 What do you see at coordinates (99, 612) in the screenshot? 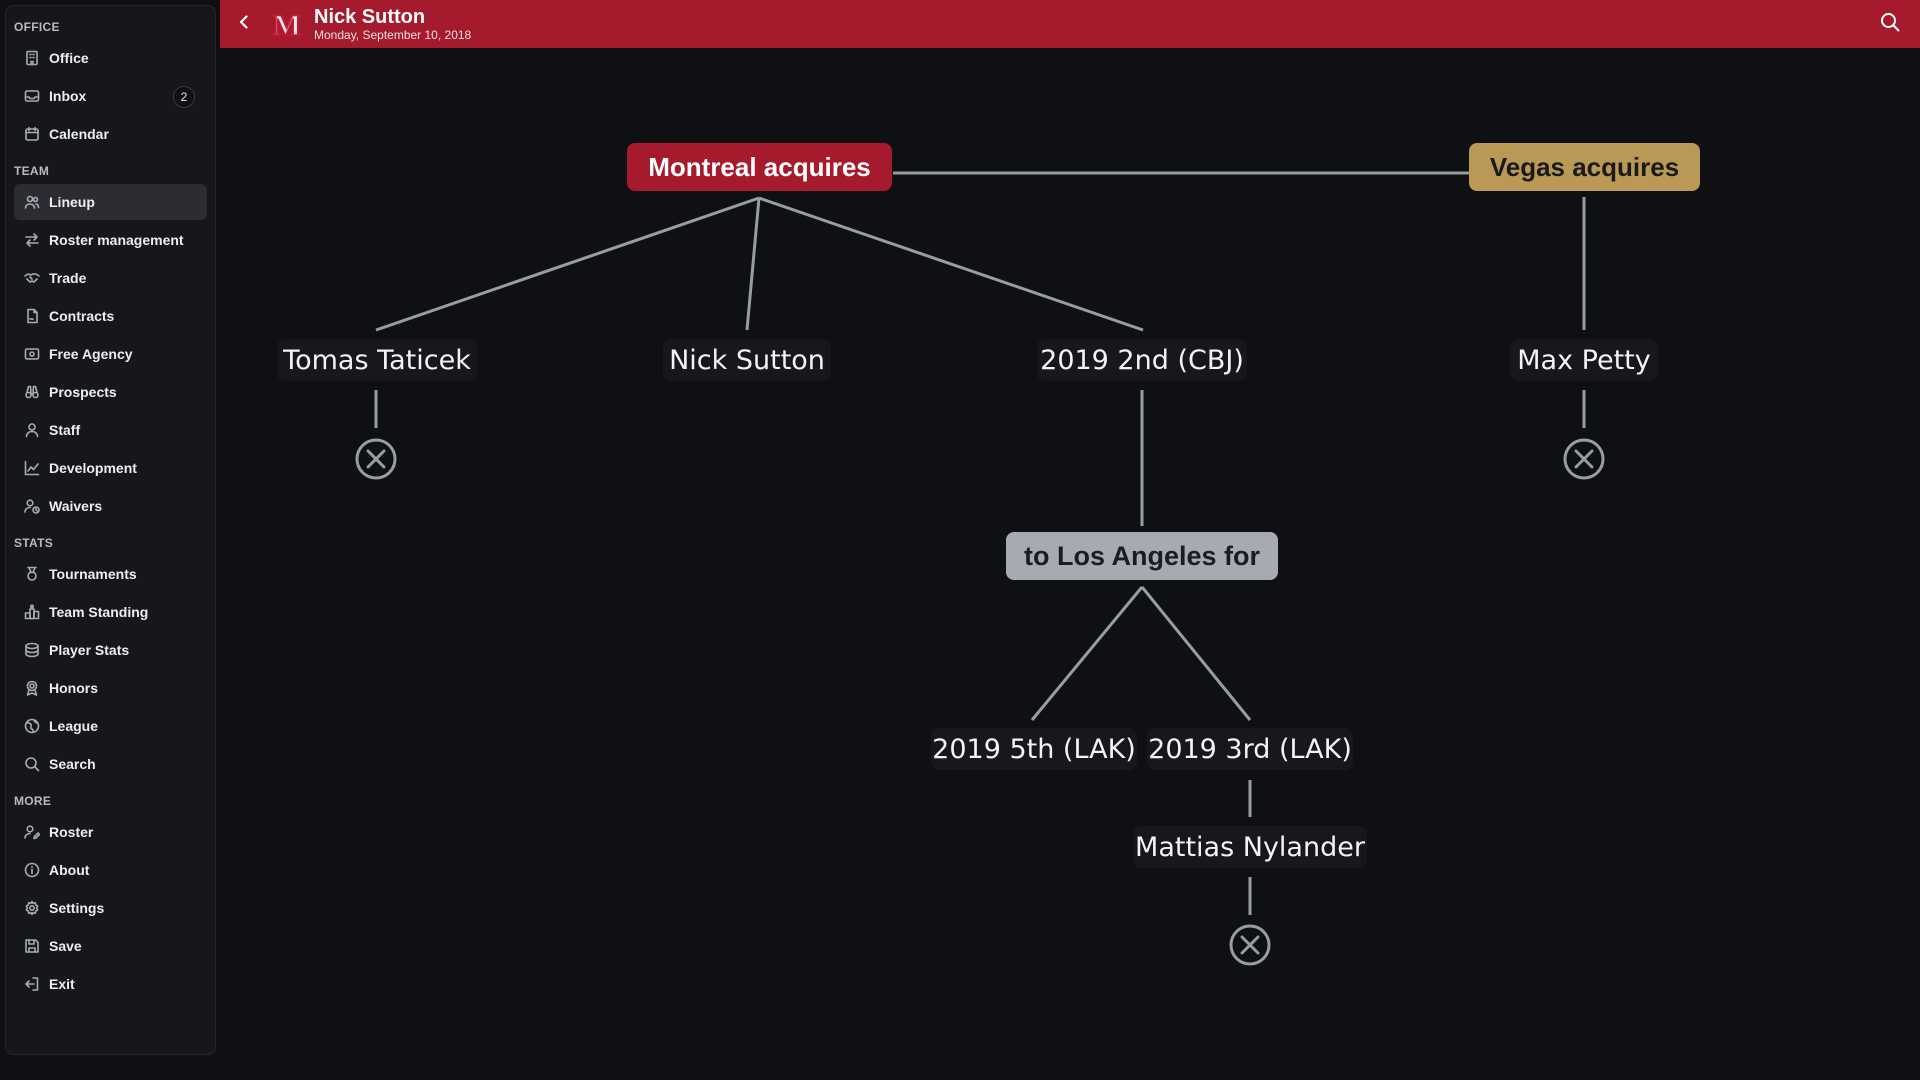
I see `sidebar-item-label: Team Standing` at bounding box center [99, 612].